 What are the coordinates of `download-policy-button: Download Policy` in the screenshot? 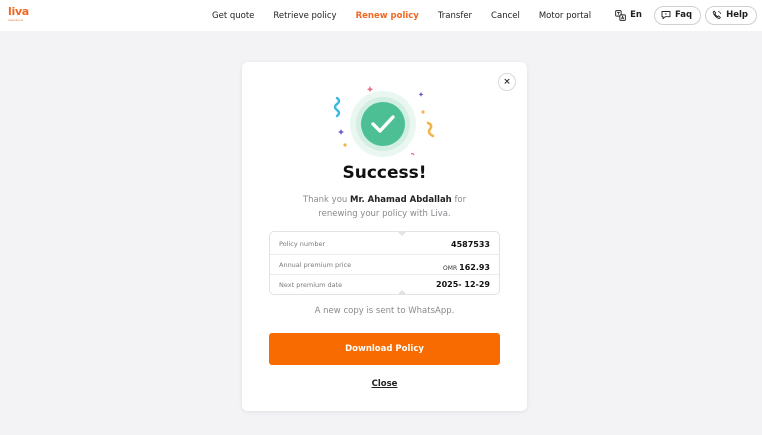 It's located at (384, 349).